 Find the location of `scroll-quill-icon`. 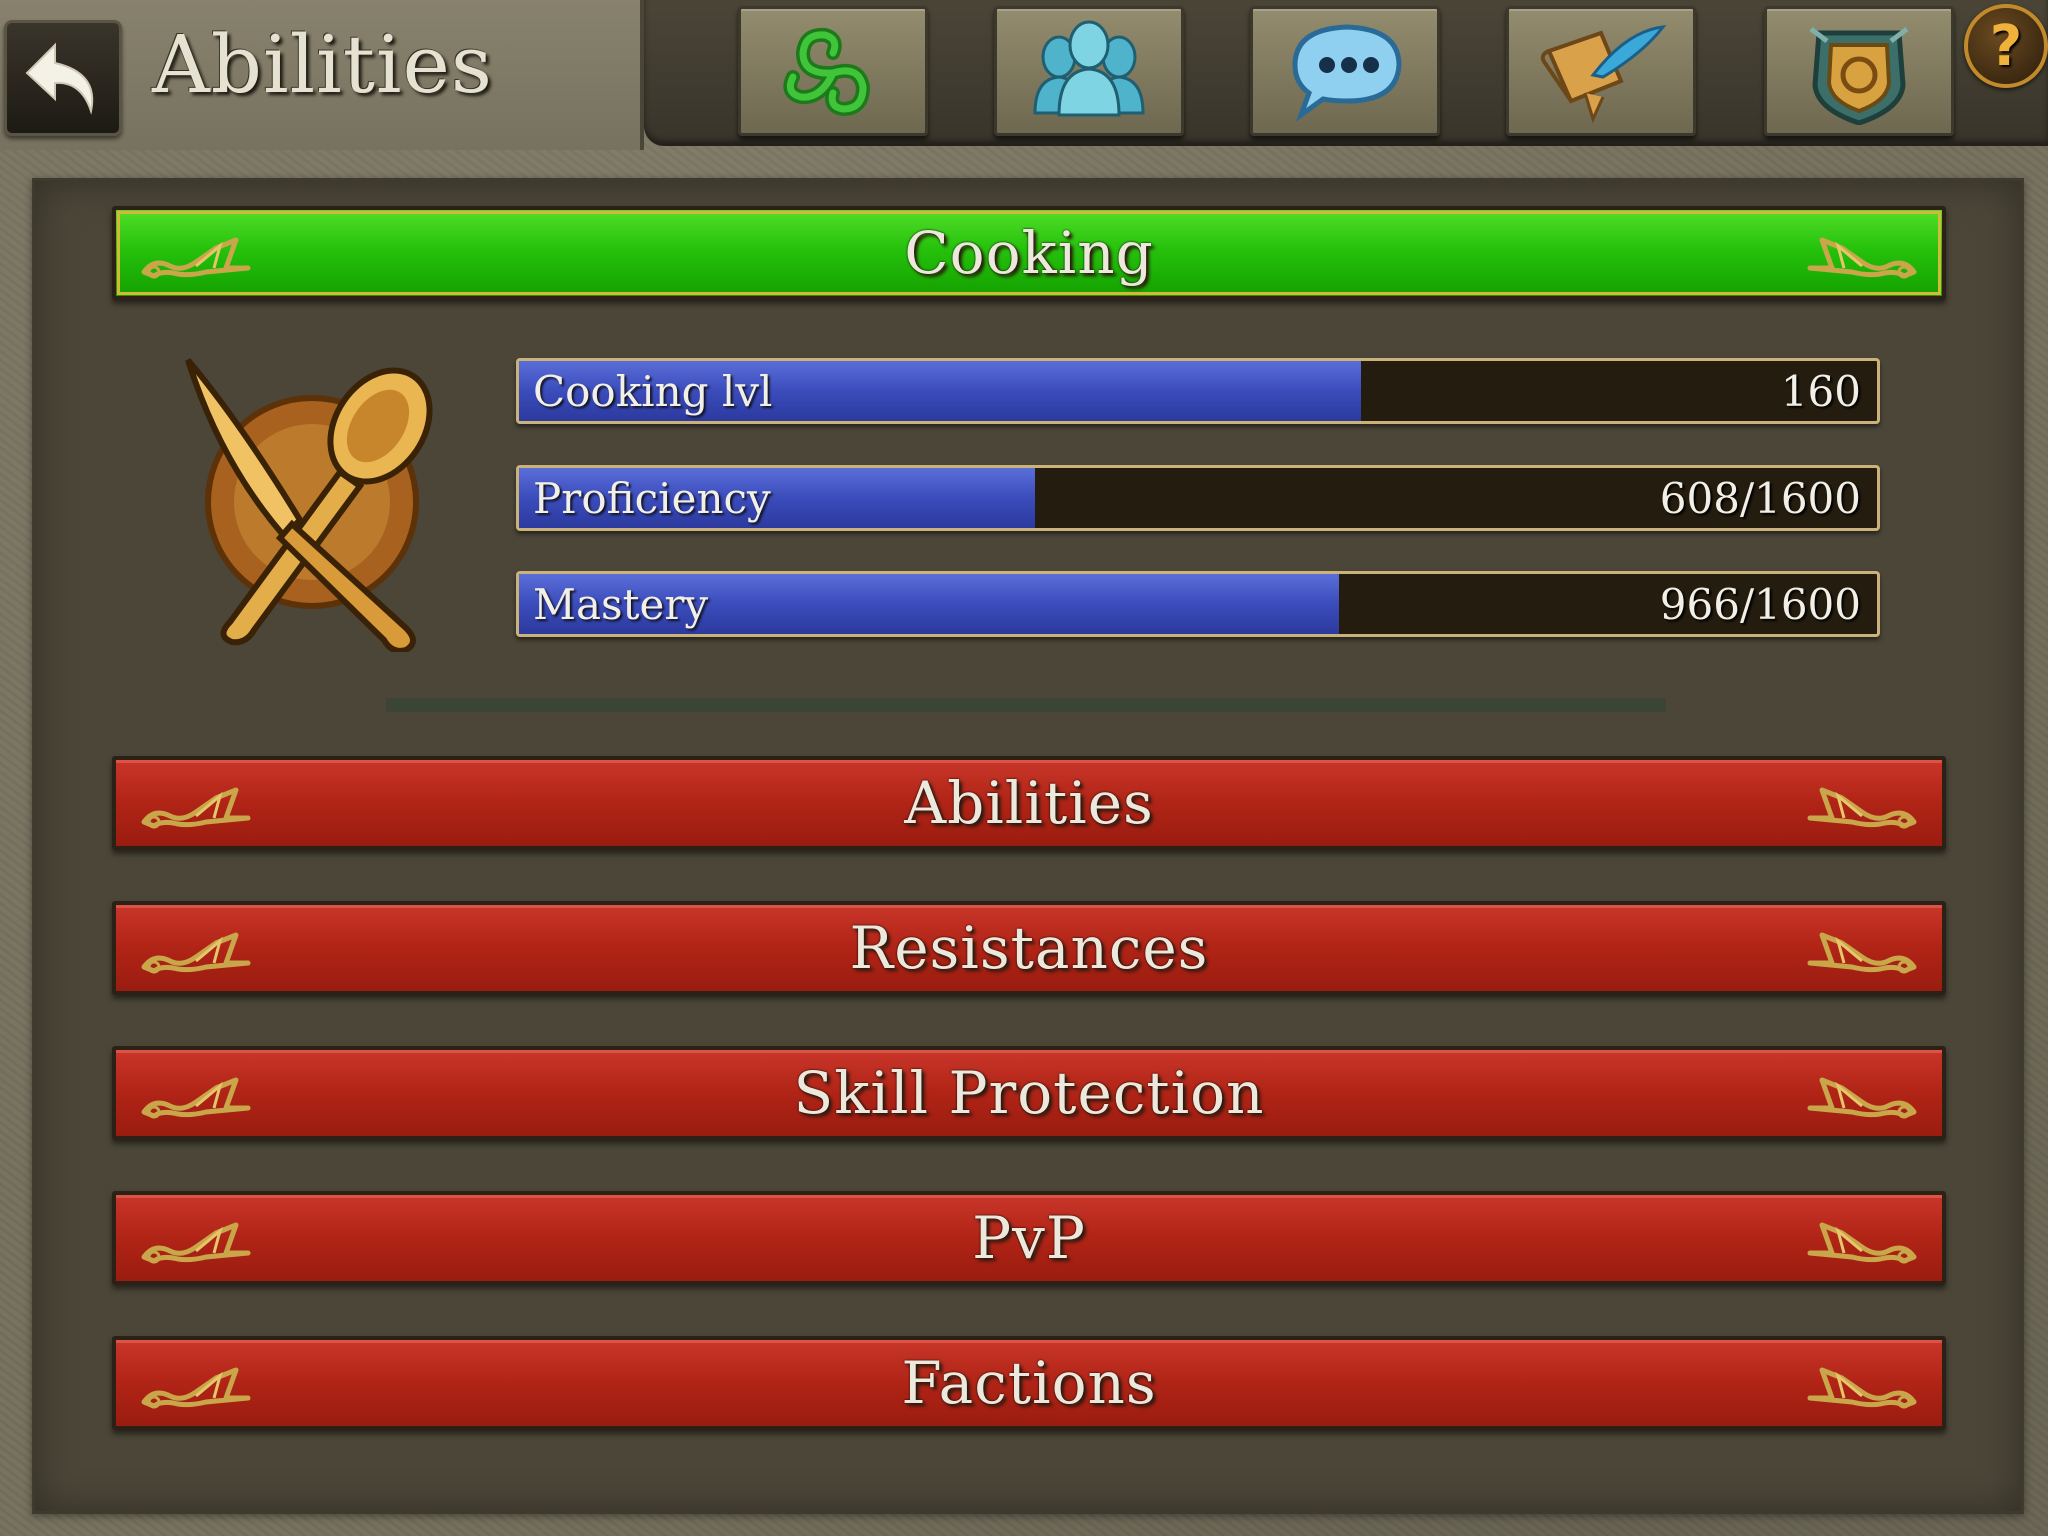

scroll-quill-icon is located at coordinates (1603, 74).